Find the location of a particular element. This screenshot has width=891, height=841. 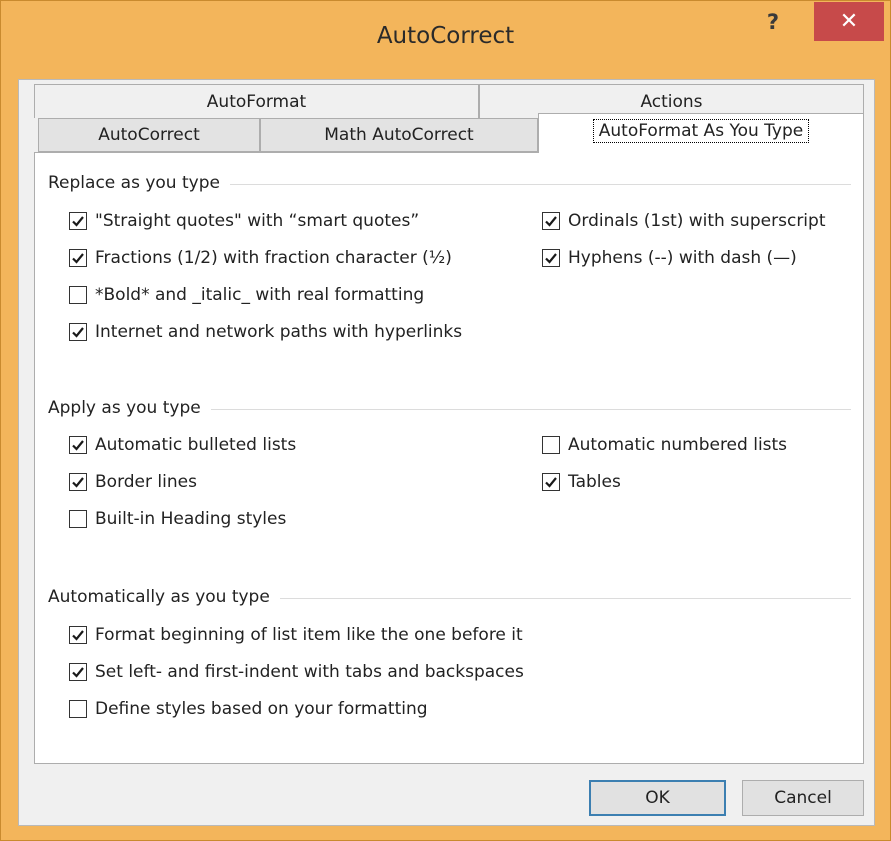

tab-label: AutoFormat As You Type is located at coordinates (701, 131).